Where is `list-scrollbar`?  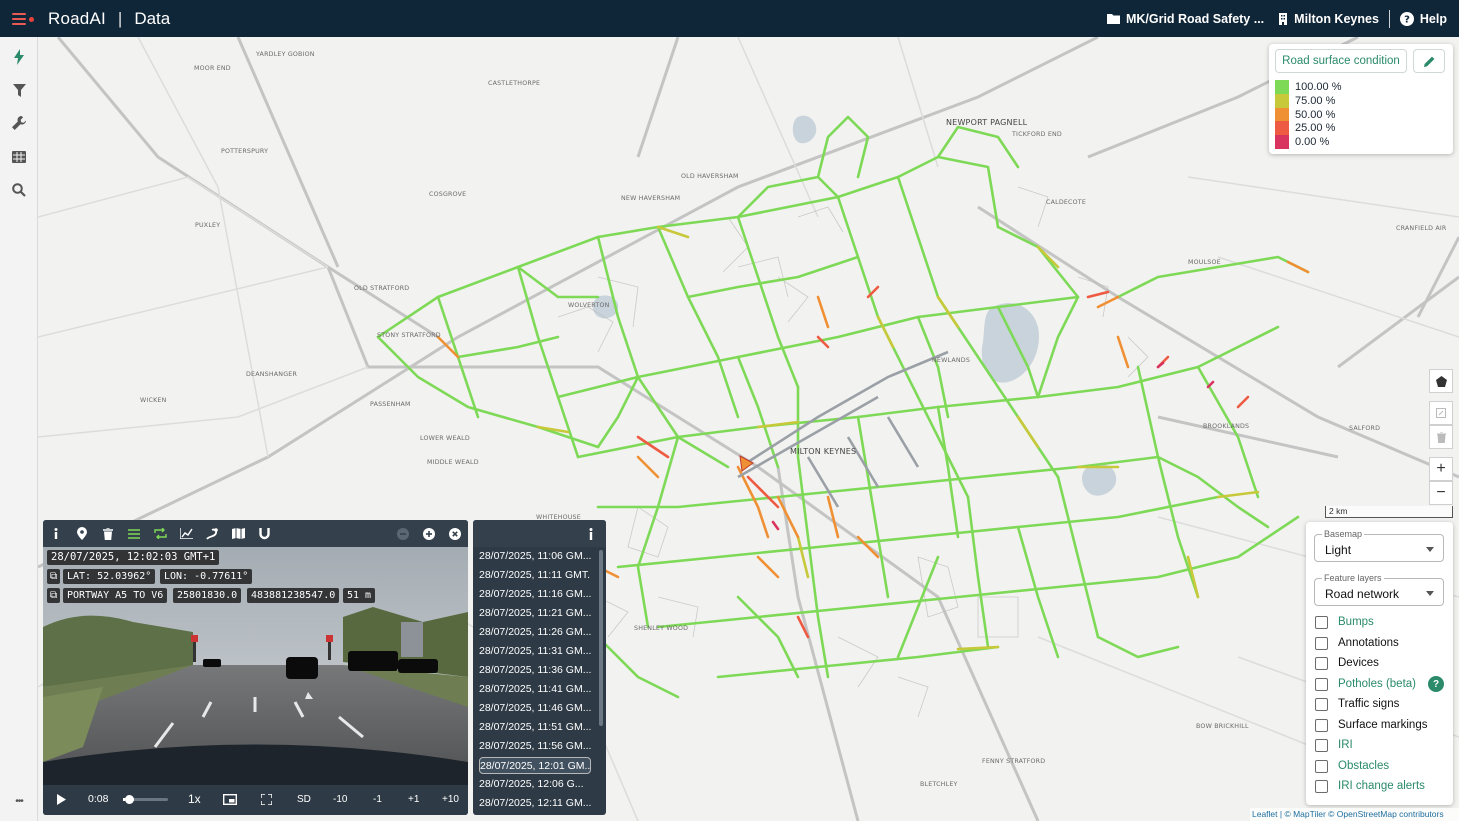
list-scrollbar is located at coordinates (601, 638).